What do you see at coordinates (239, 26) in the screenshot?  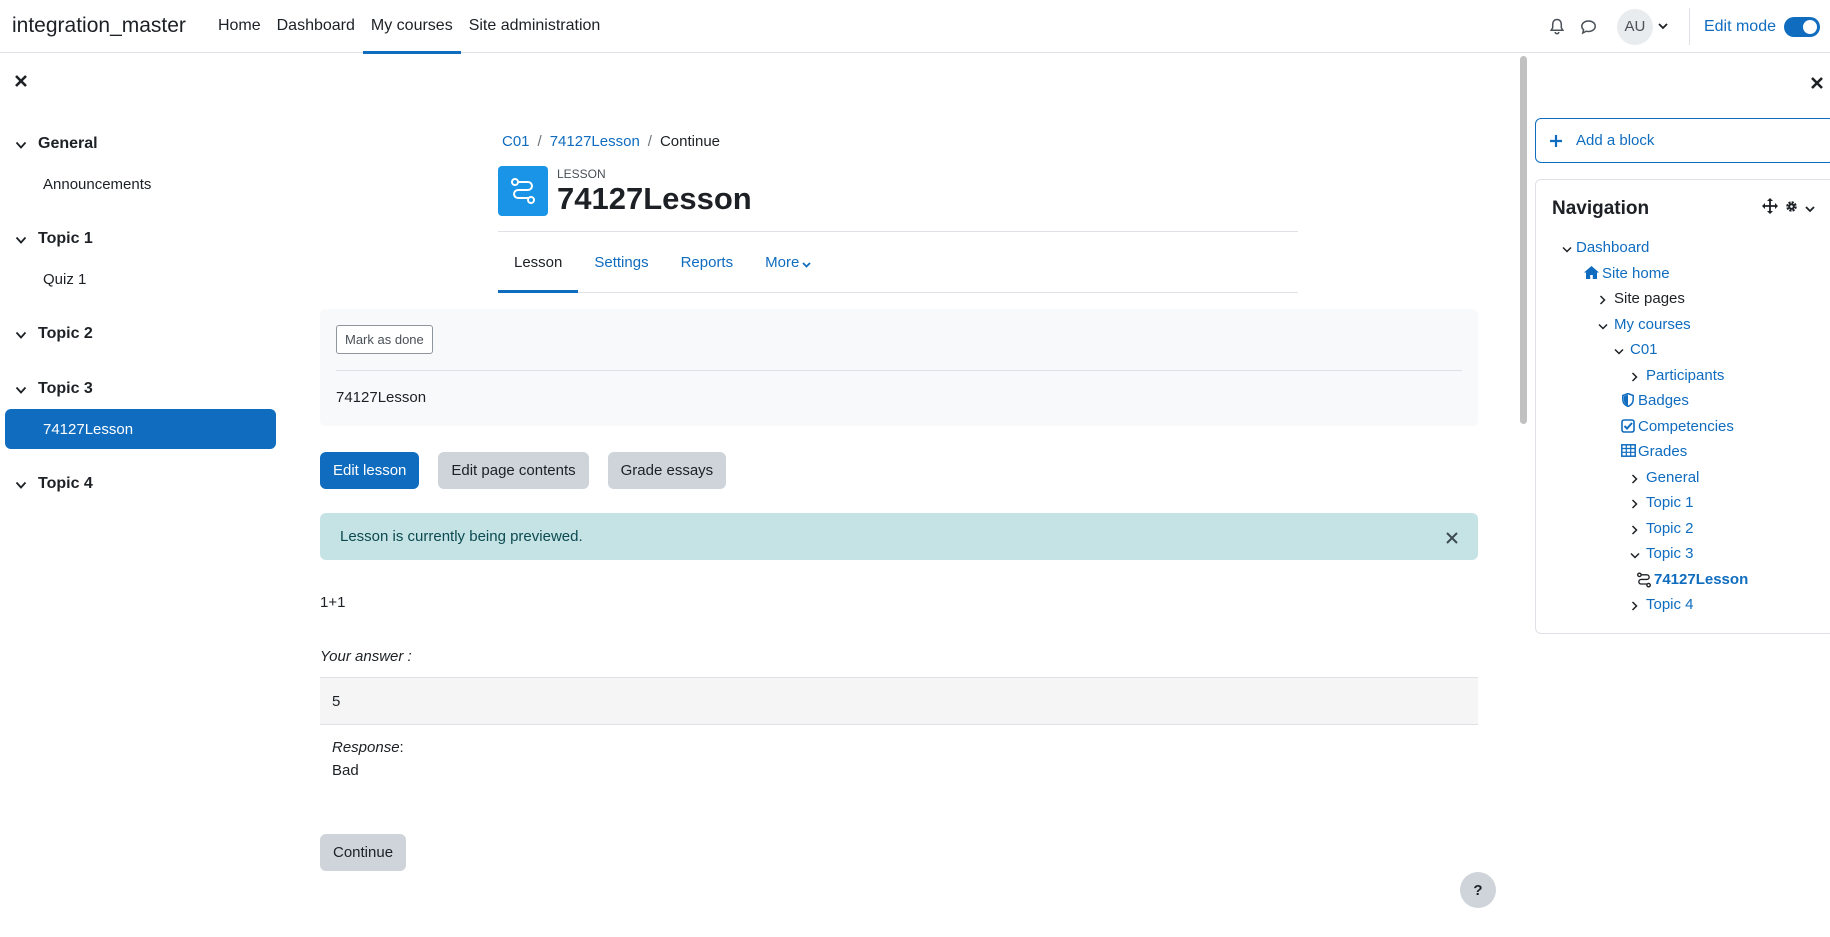 I see `nav-home: Home` at bounding box center [239, 26].